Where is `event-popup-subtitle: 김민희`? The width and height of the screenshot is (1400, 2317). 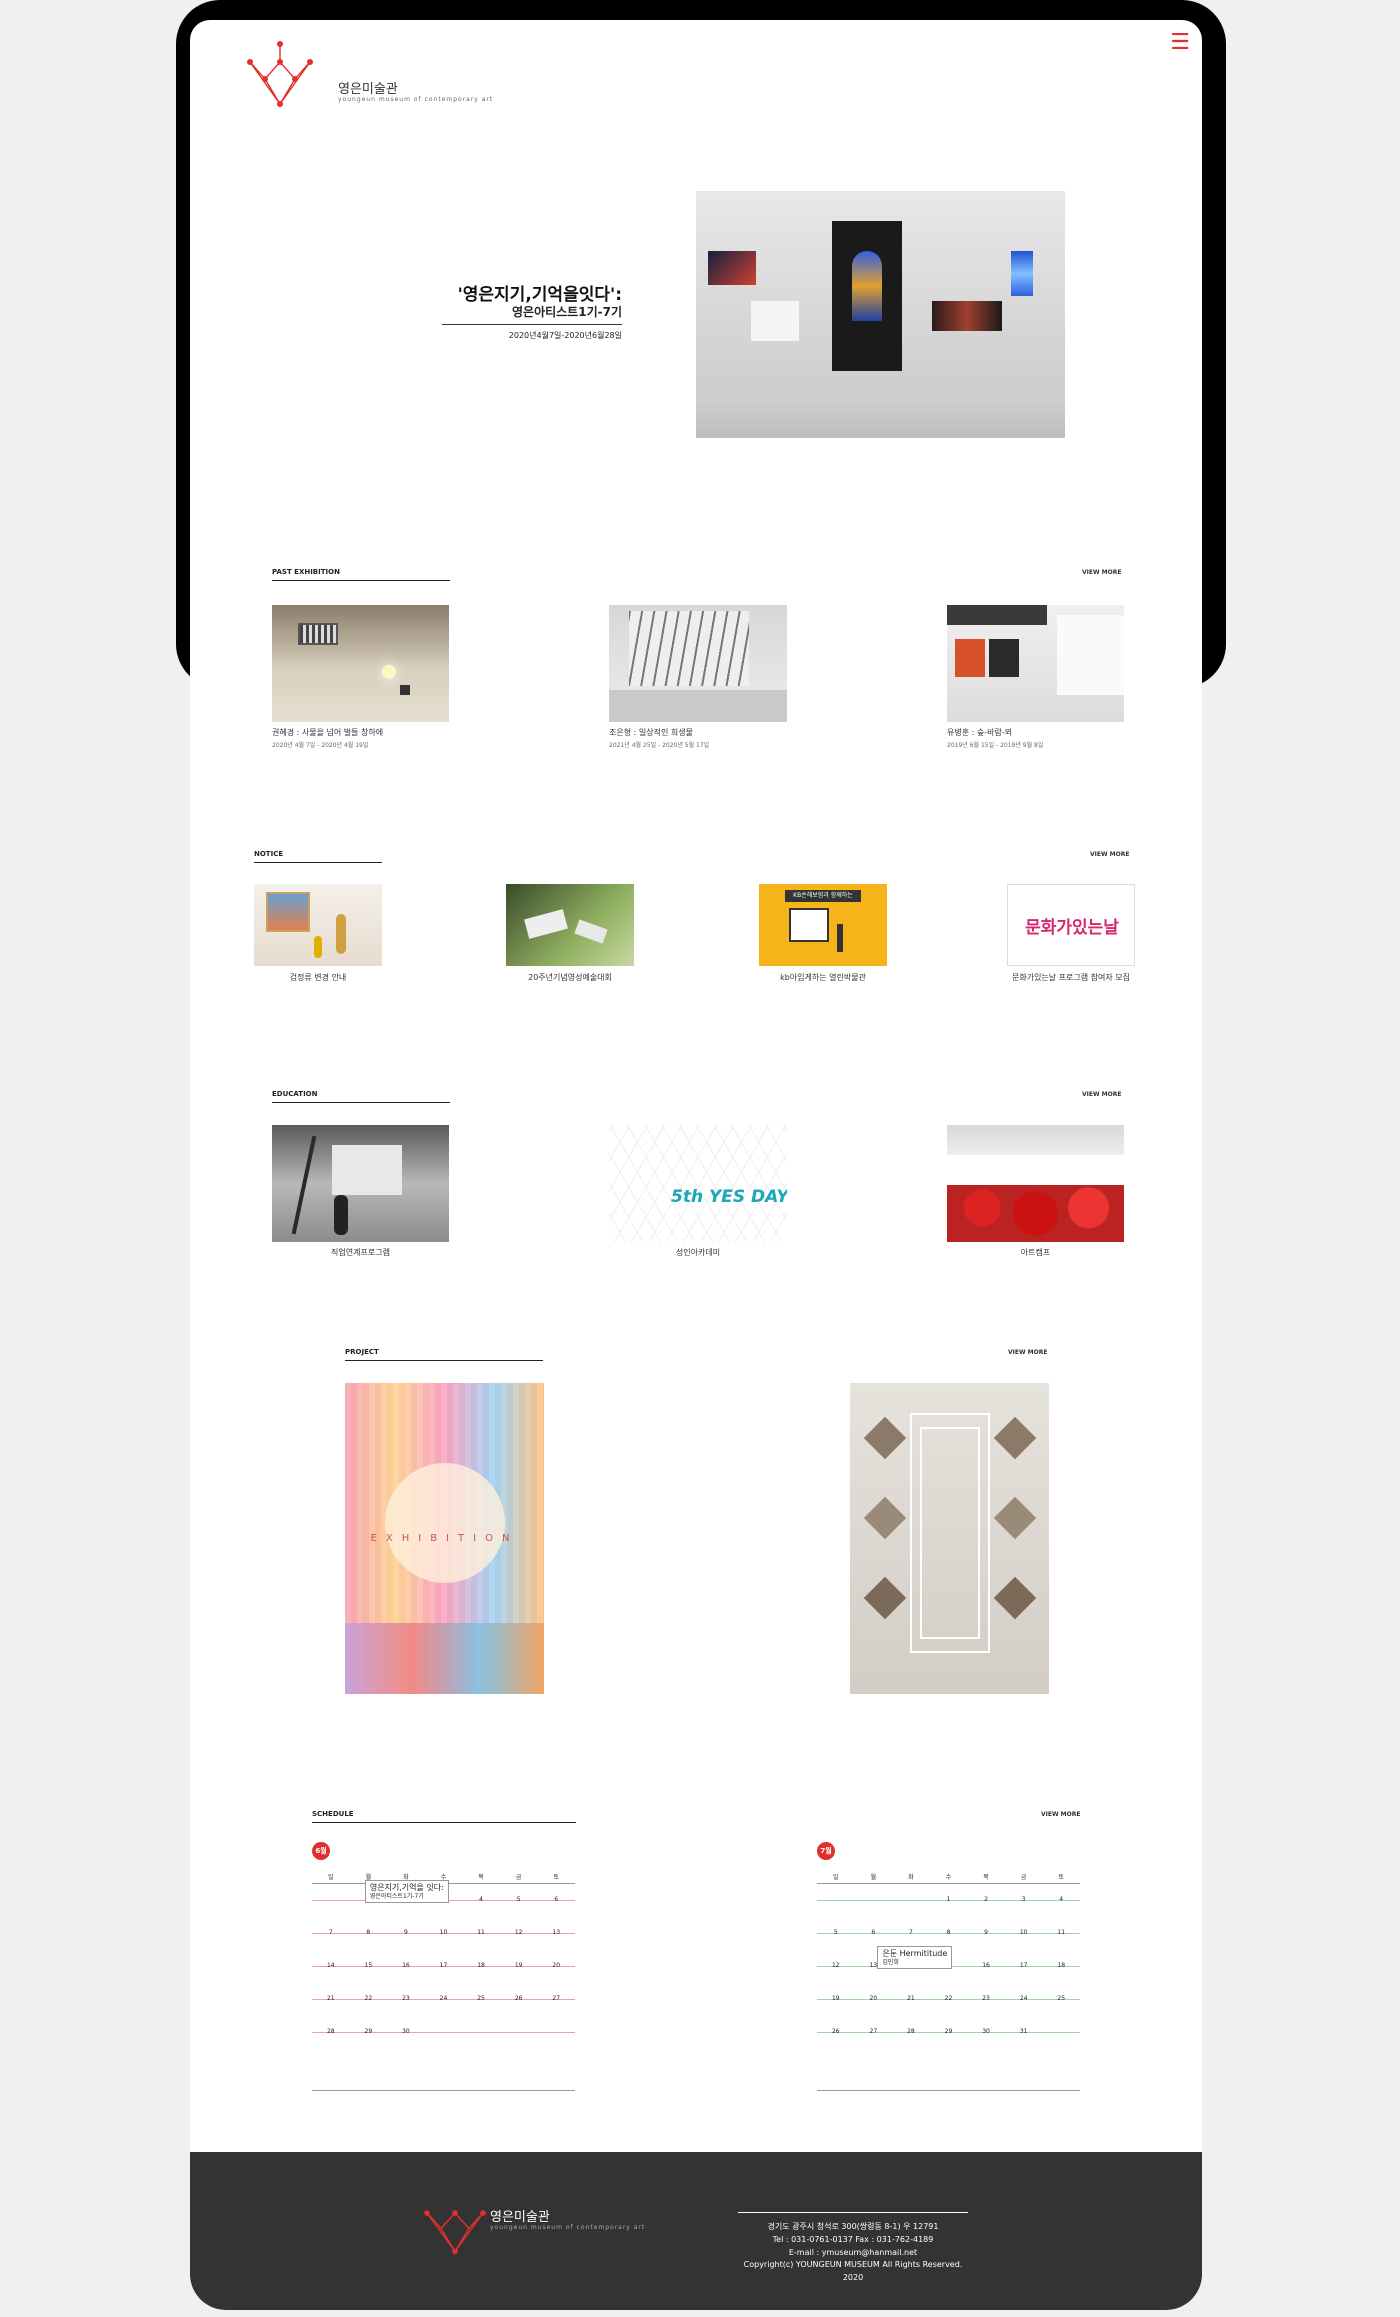
event-popup-subtitle: 김민희 is located at coordinates (890, 1962).